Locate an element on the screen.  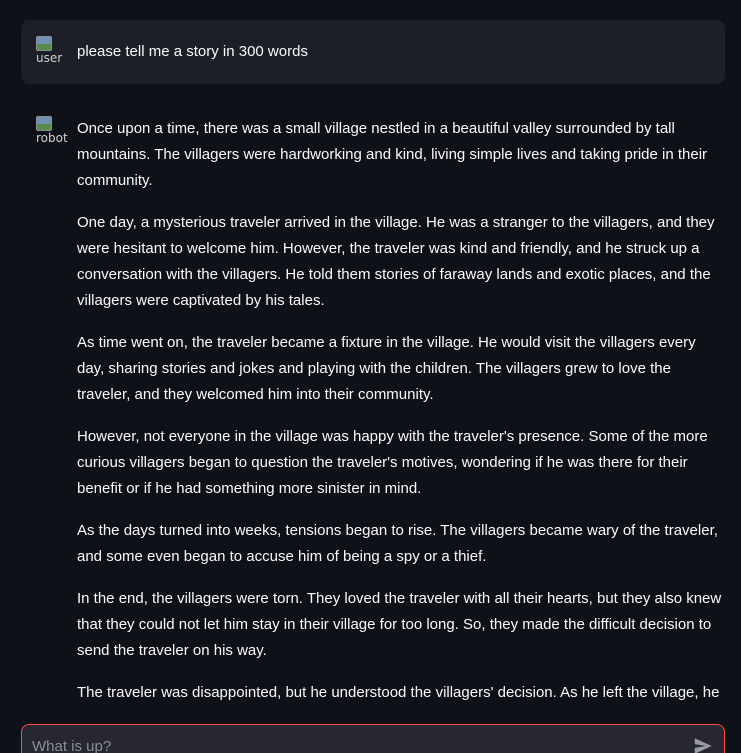
chat-input is located at coordinates (352, 743).